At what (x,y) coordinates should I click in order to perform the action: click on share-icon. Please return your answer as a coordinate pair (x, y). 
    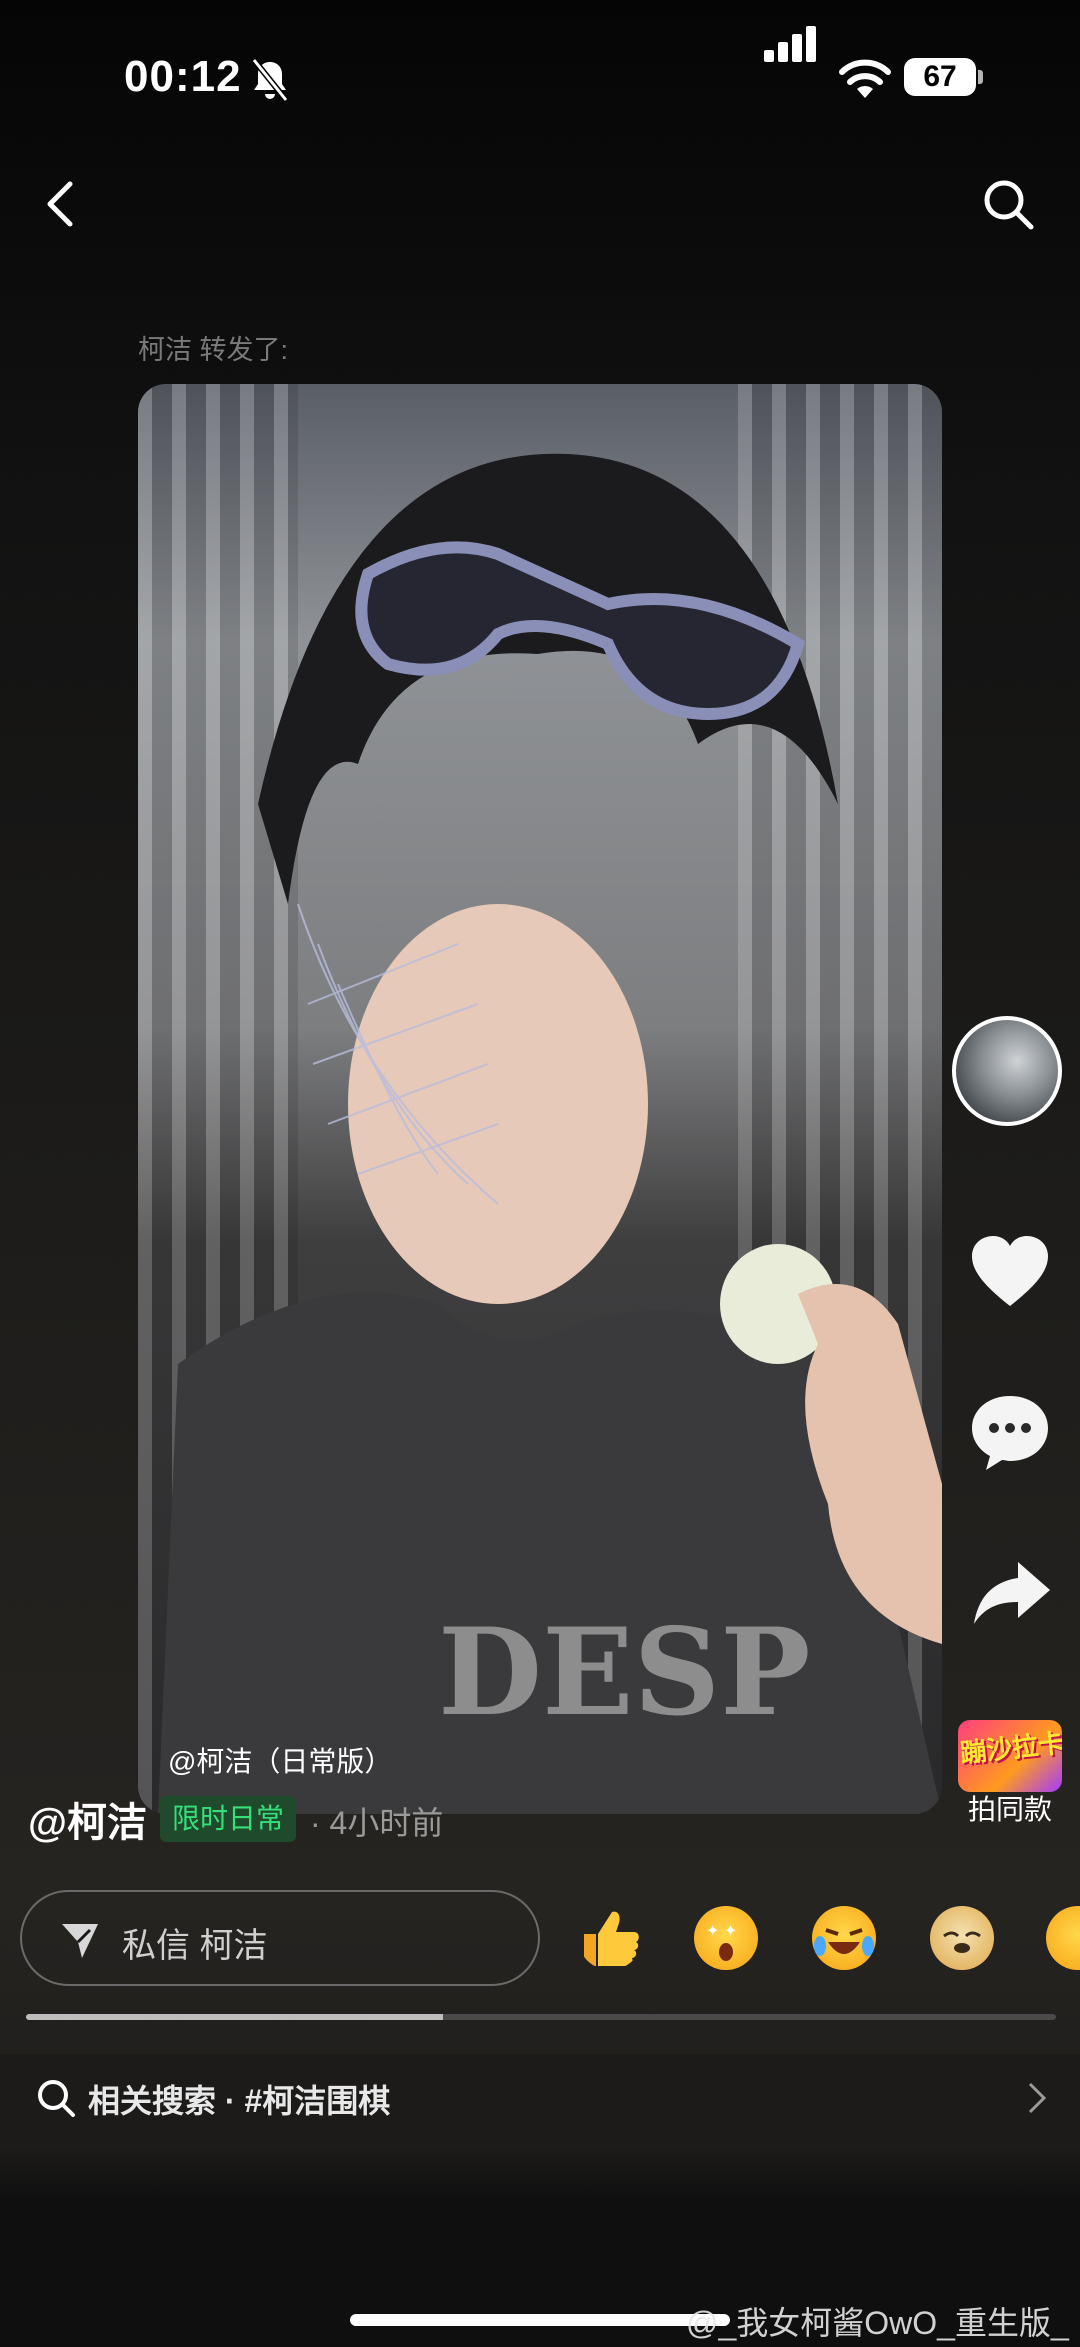
    Looking at the image, I should click on (1011, 1593).